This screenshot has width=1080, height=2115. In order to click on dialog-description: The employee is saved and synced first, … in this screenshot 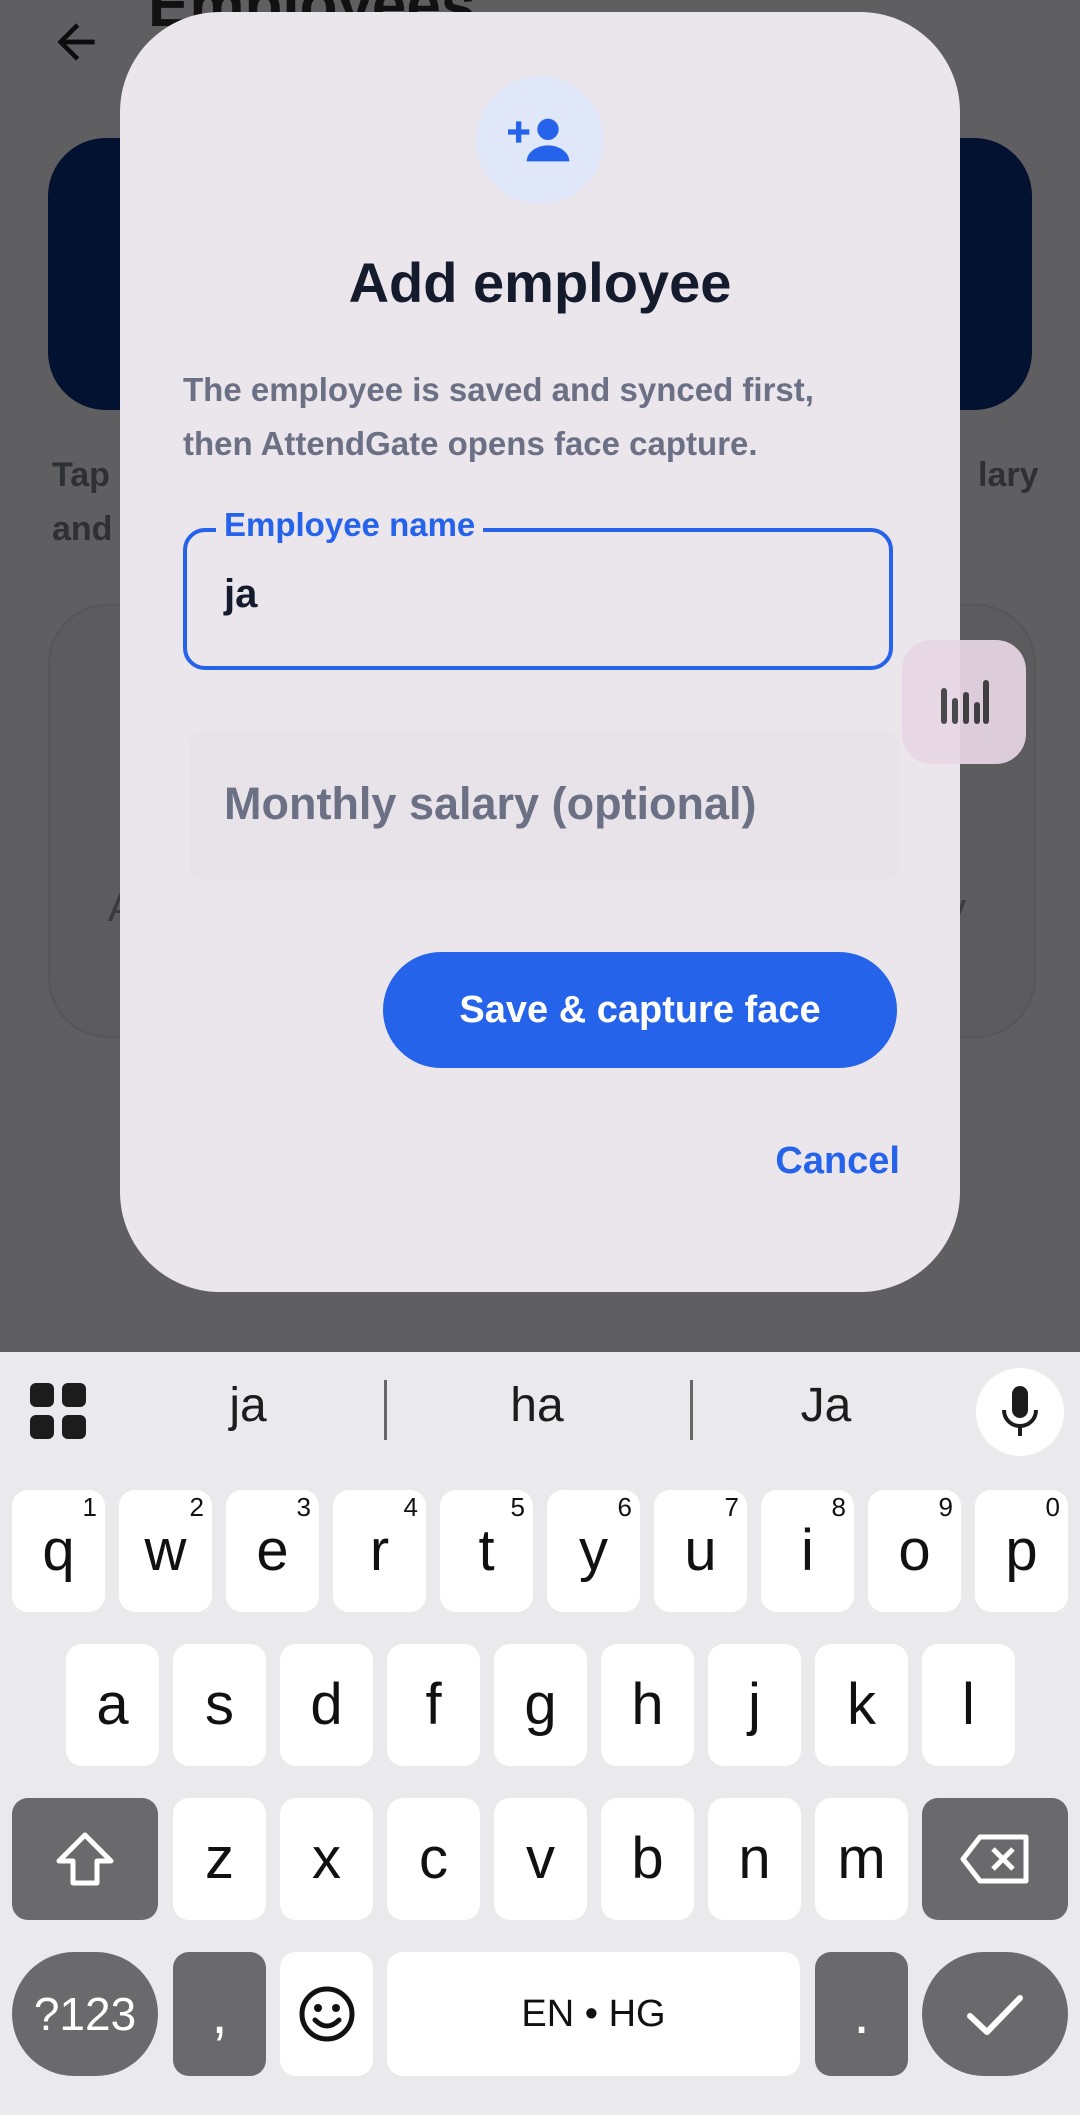, I will do `click(533, 417)`.